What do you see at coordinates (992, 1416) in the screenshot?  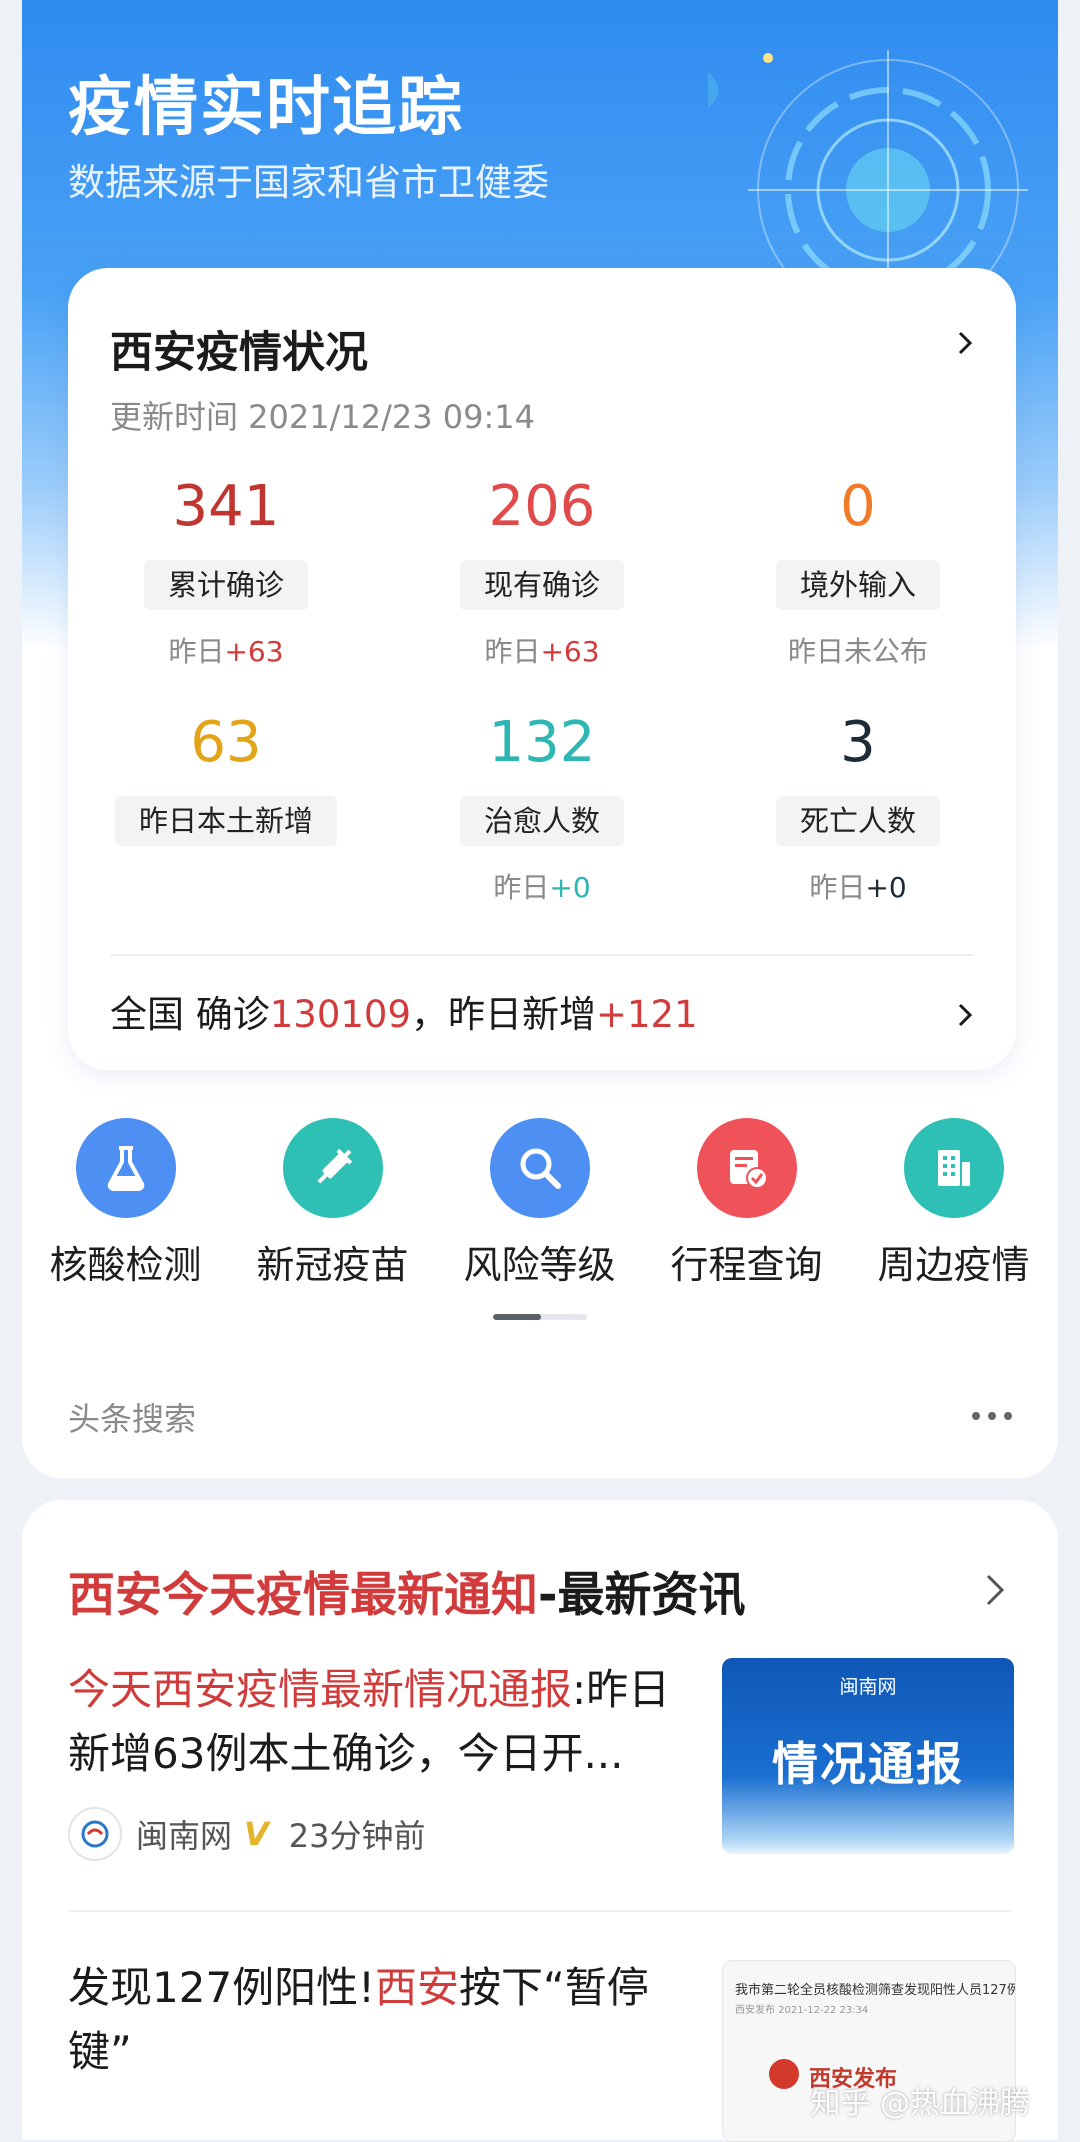 I see `more-icon` at bounding box center [992, 1416].